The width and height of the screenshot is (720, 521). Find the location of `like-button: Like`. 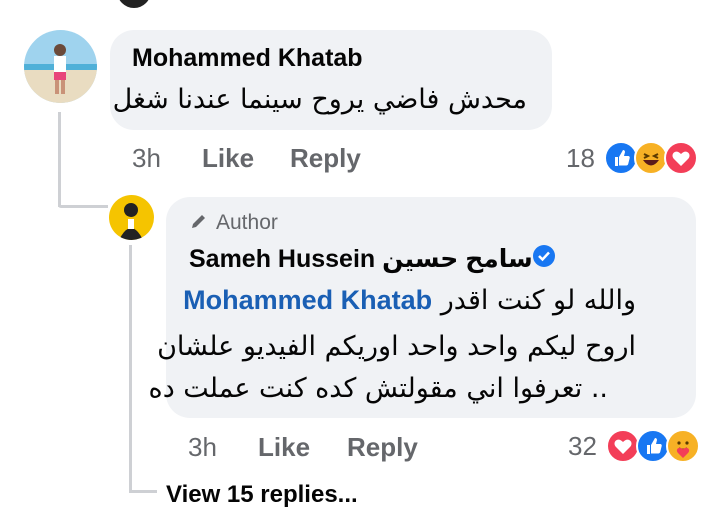

like-button: Like is located at coordinates (228, 158).